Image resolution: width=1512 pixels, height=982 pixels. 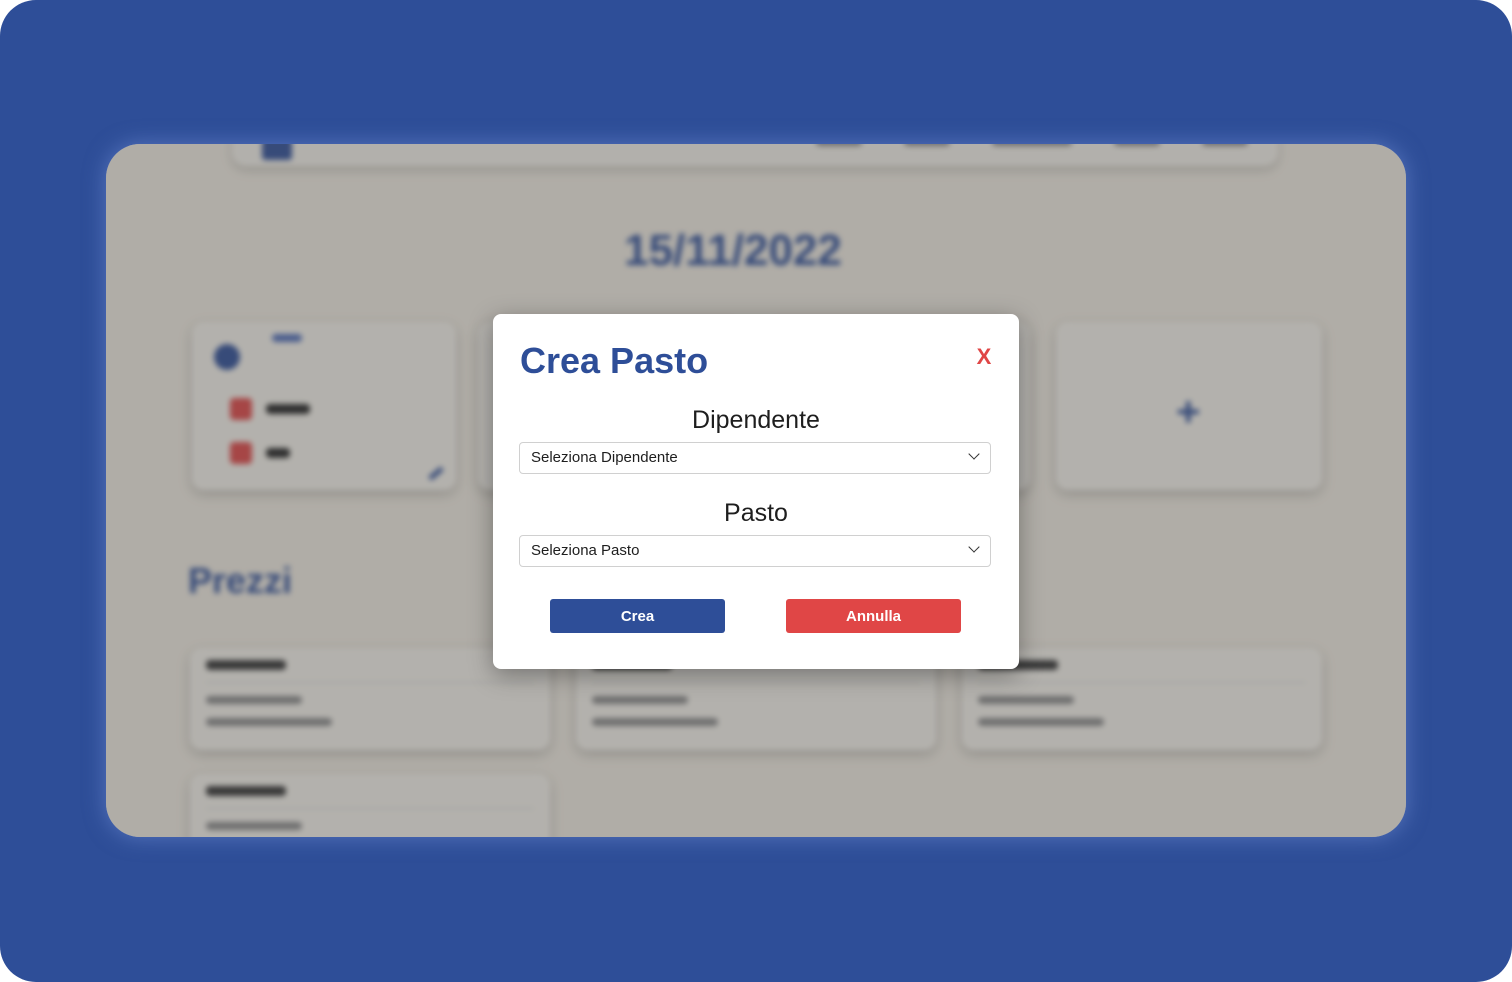 I want to click on employee-select-value: Seleziona Dipendente, so click(x=604, y=457).